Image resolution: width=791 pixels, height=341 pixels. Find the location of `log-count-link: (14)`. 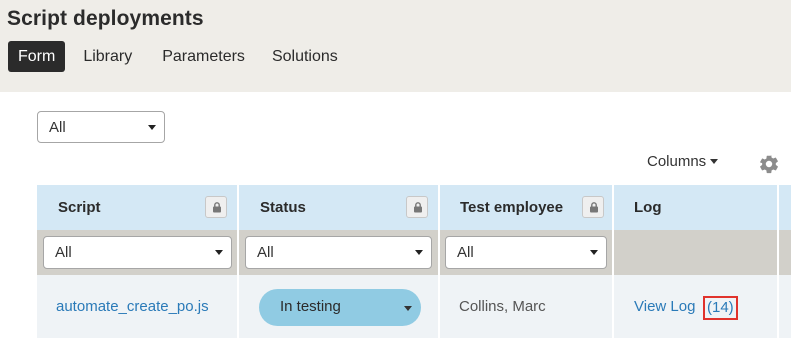

log-count-link: (14) is located at coordinates (720, 308).